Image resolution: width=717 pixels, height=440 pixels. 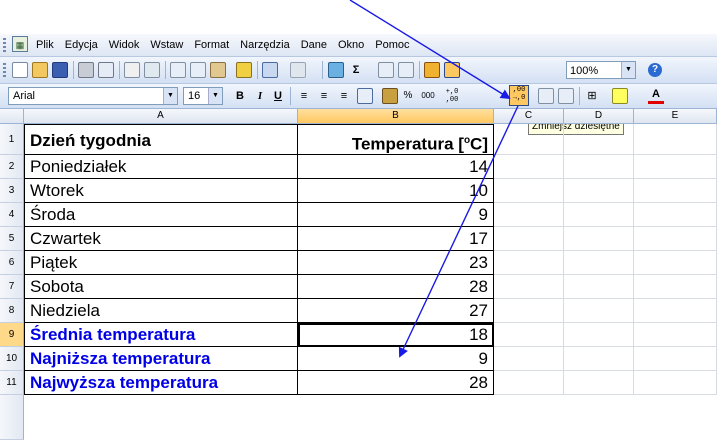 What do you see at coordinates (656, 96) in the screenshot?
I see `font-color-button: A` at bounding box center [656, 96].